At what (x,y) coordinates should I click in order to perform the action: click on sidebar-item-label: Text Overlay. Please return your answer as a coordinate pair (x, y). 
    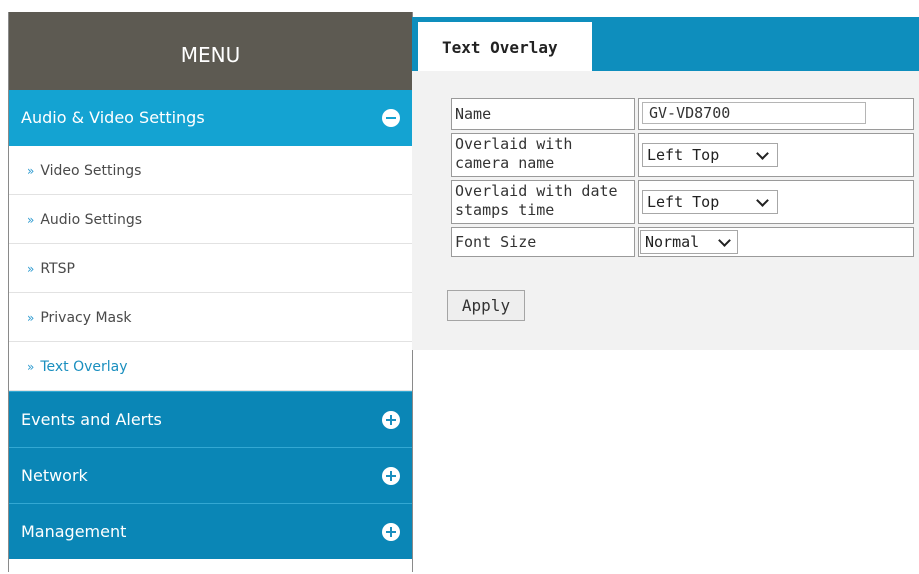
    Looking at the image, I should click on (84, 367).